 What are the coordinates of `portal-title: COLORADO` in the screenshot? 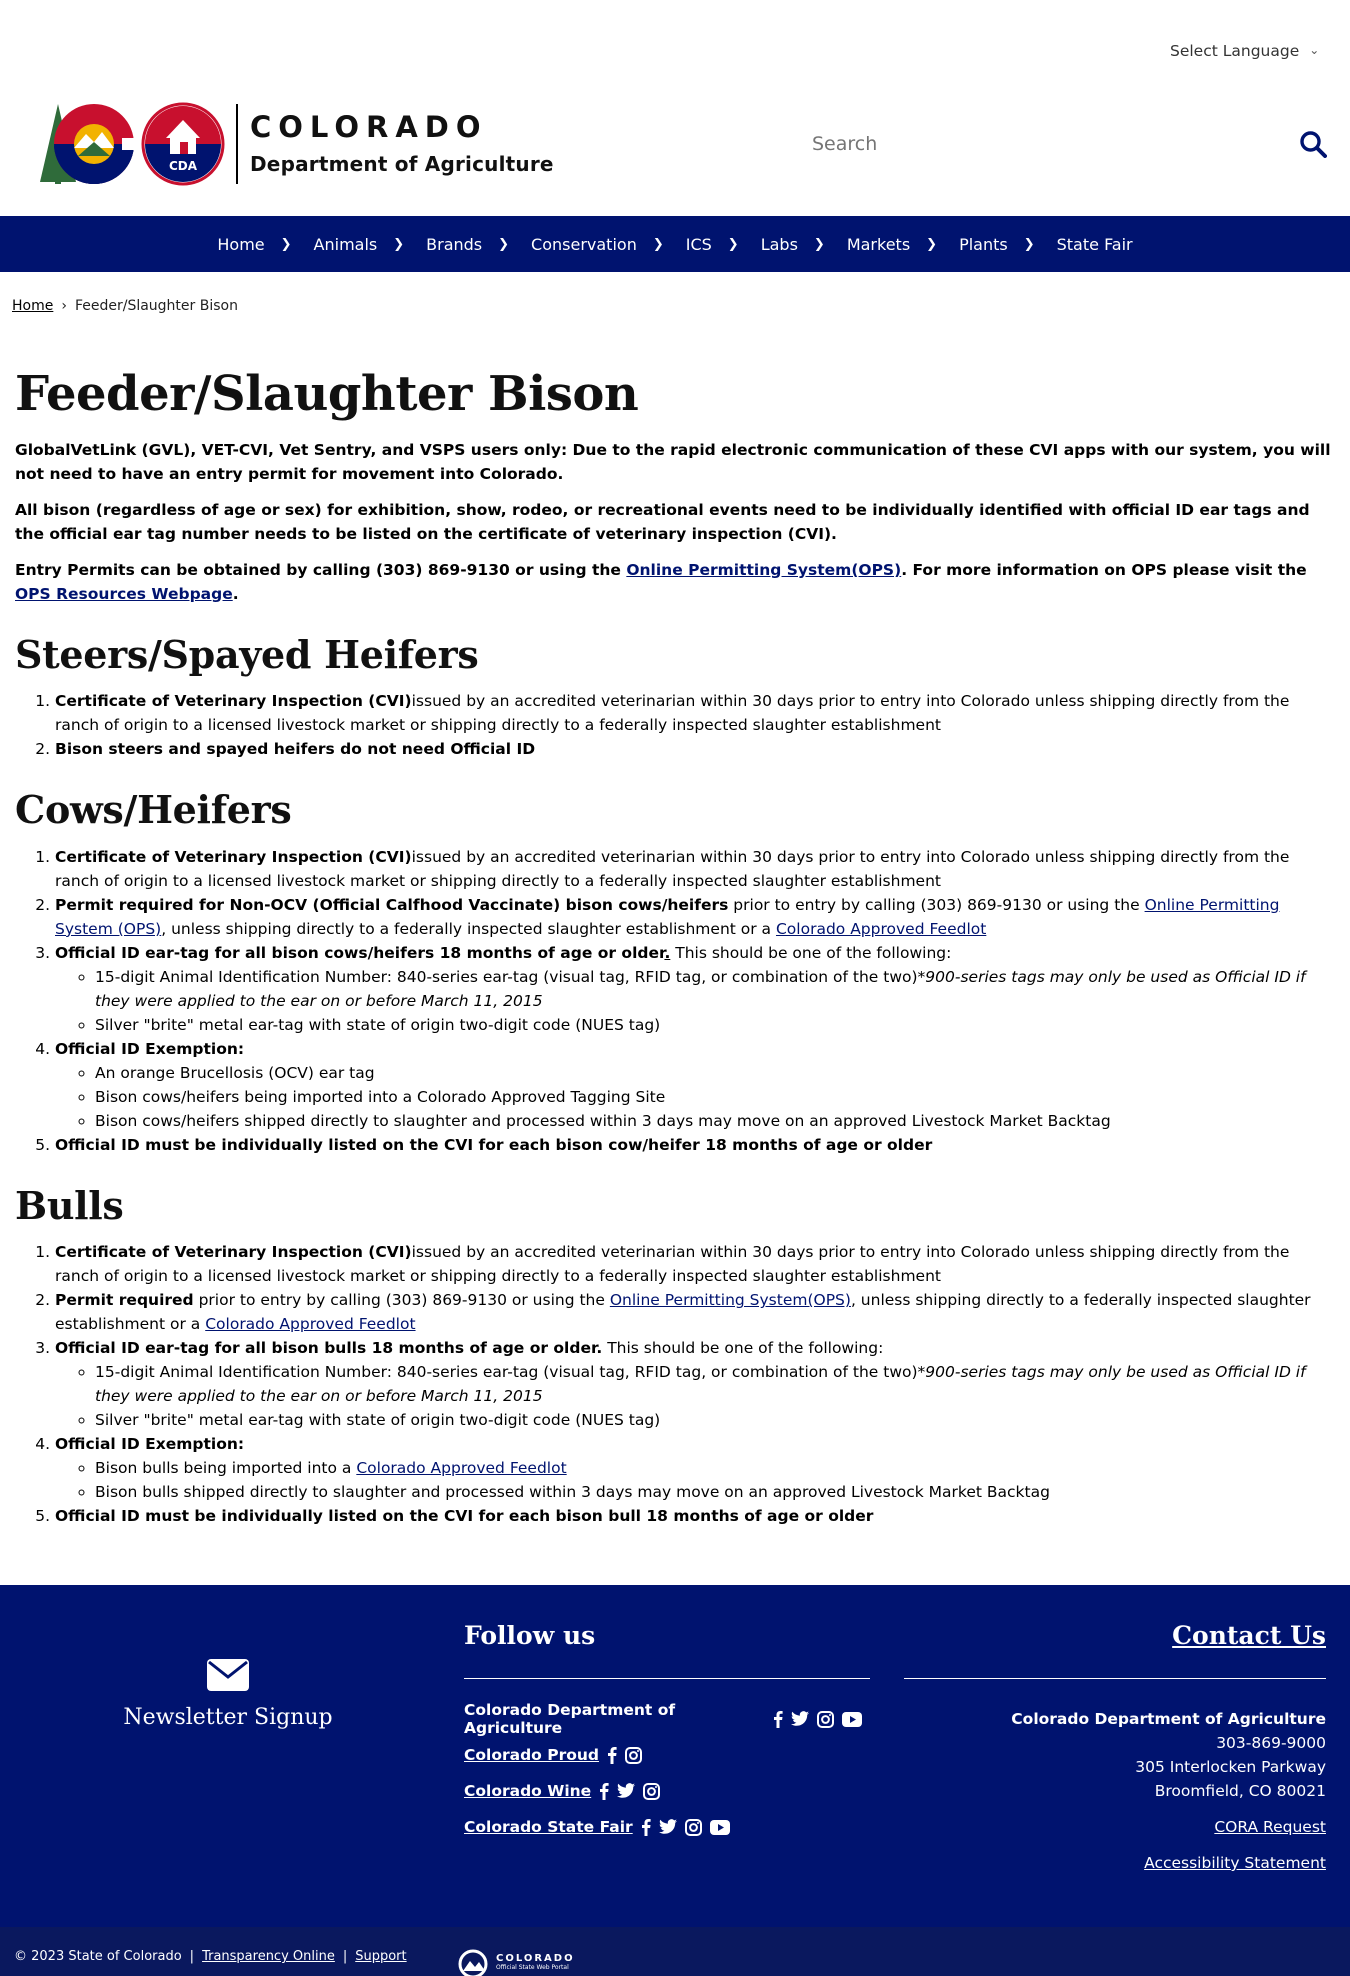 It's located at (535, 1958).